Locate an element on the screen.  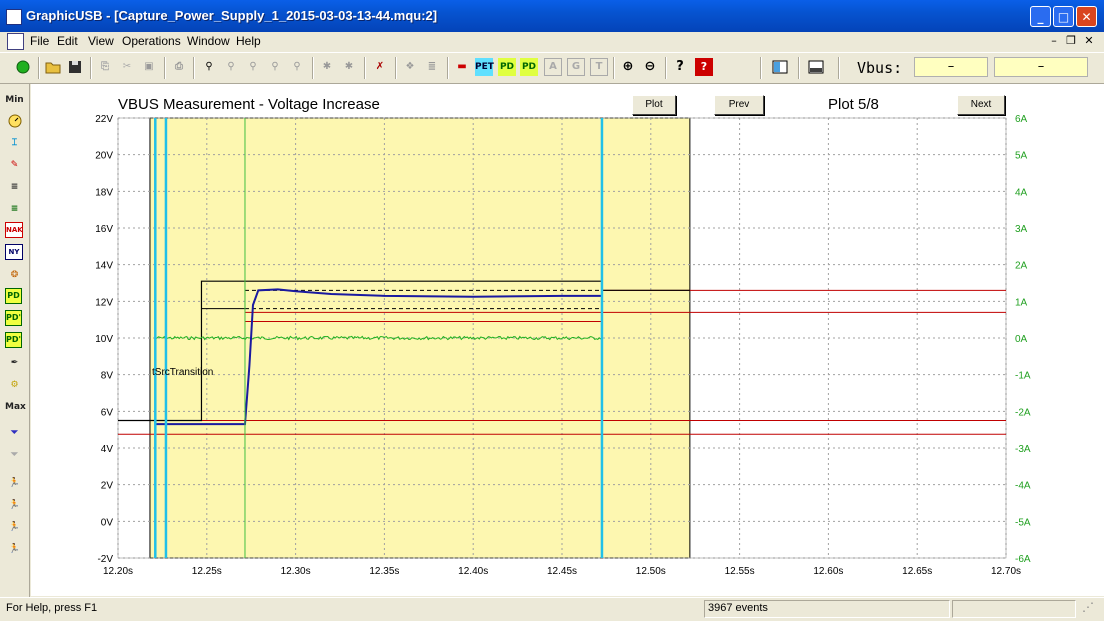
pd-cob-button: PD is located at coordinates (529, 67).